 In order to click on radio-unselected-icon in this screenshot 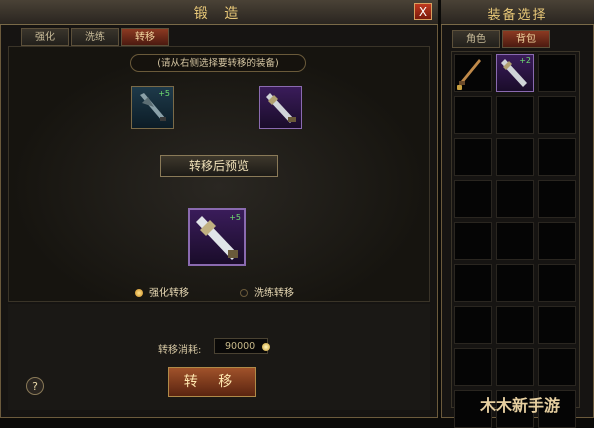, I will do `click(244, 293)`.